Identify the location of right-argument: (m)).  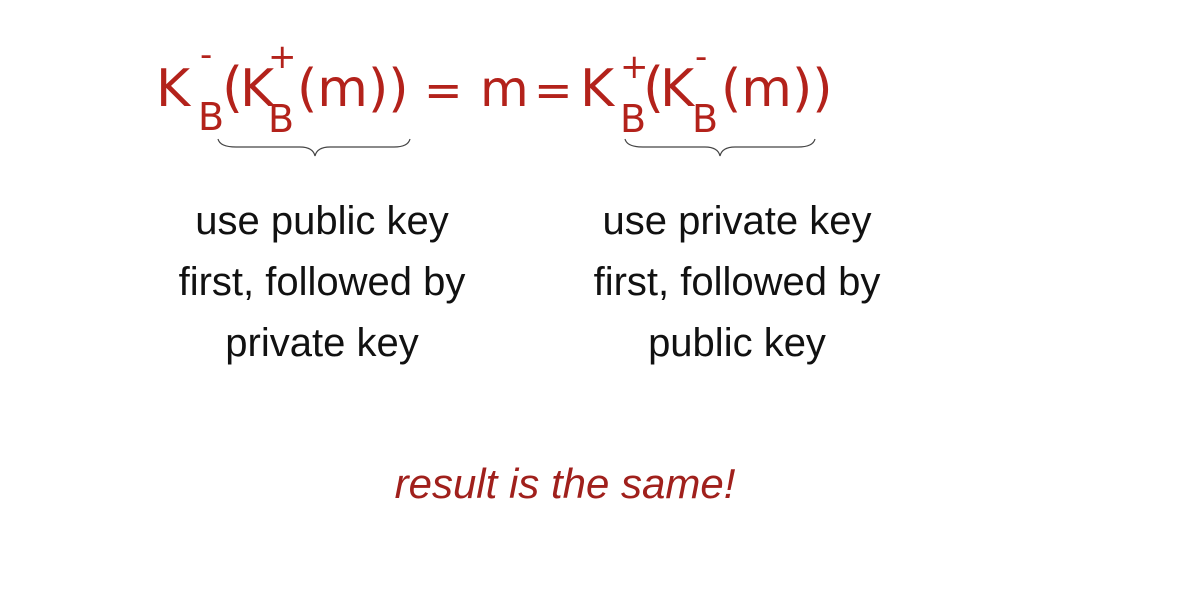
(777, 89).